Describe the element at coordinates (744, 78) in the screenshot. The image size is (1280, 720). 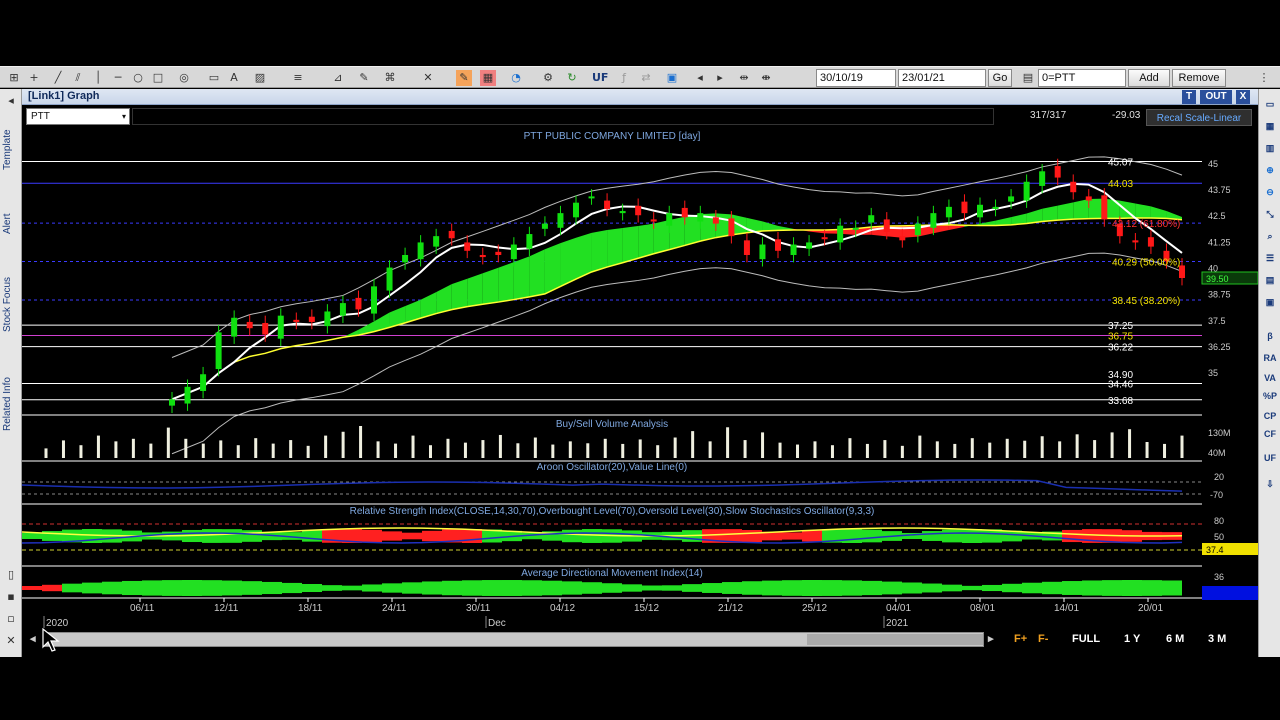
I see `expand-icon: ⇹` at that location.